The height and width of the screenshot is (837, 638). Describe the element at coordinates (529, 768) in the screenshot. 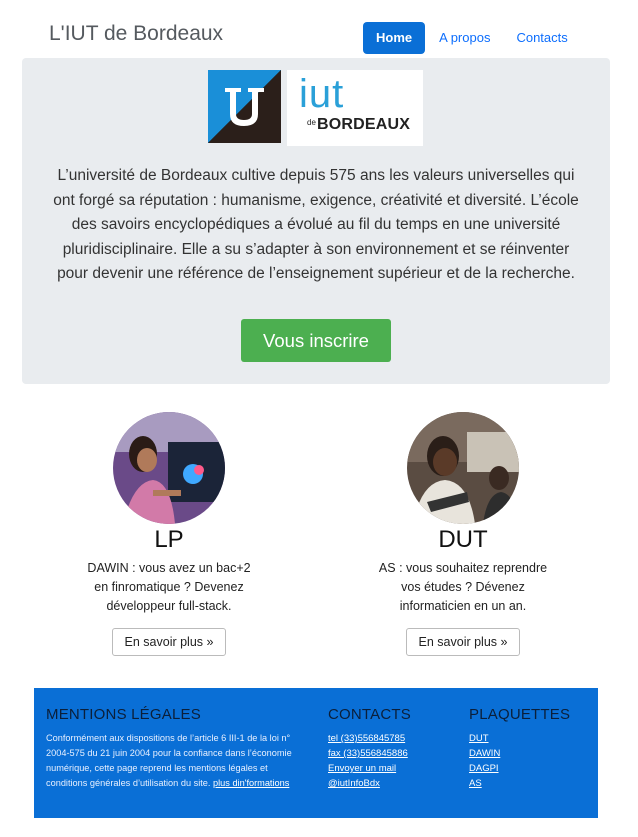

I see `plaquette-dagpi-link: DAGPI` at that location.